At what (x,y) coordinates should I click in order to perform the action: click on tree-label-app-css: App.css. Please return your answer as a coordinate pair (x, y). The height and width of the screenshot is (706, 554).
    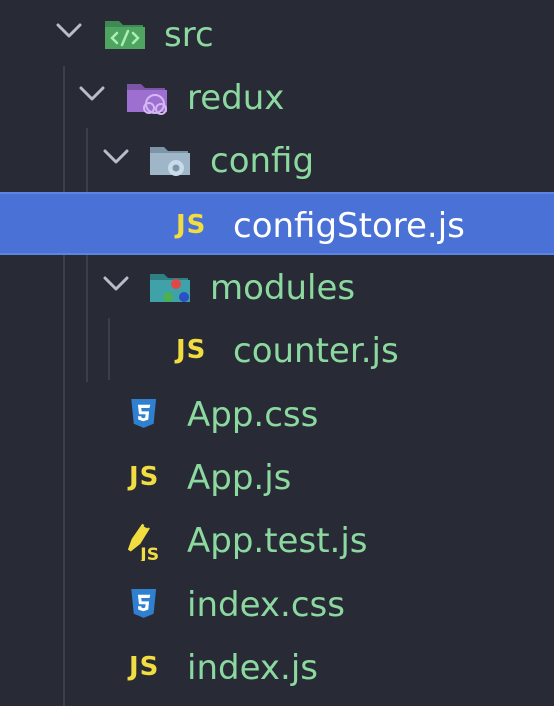
    Looking at the image, I should click on (253, 415).